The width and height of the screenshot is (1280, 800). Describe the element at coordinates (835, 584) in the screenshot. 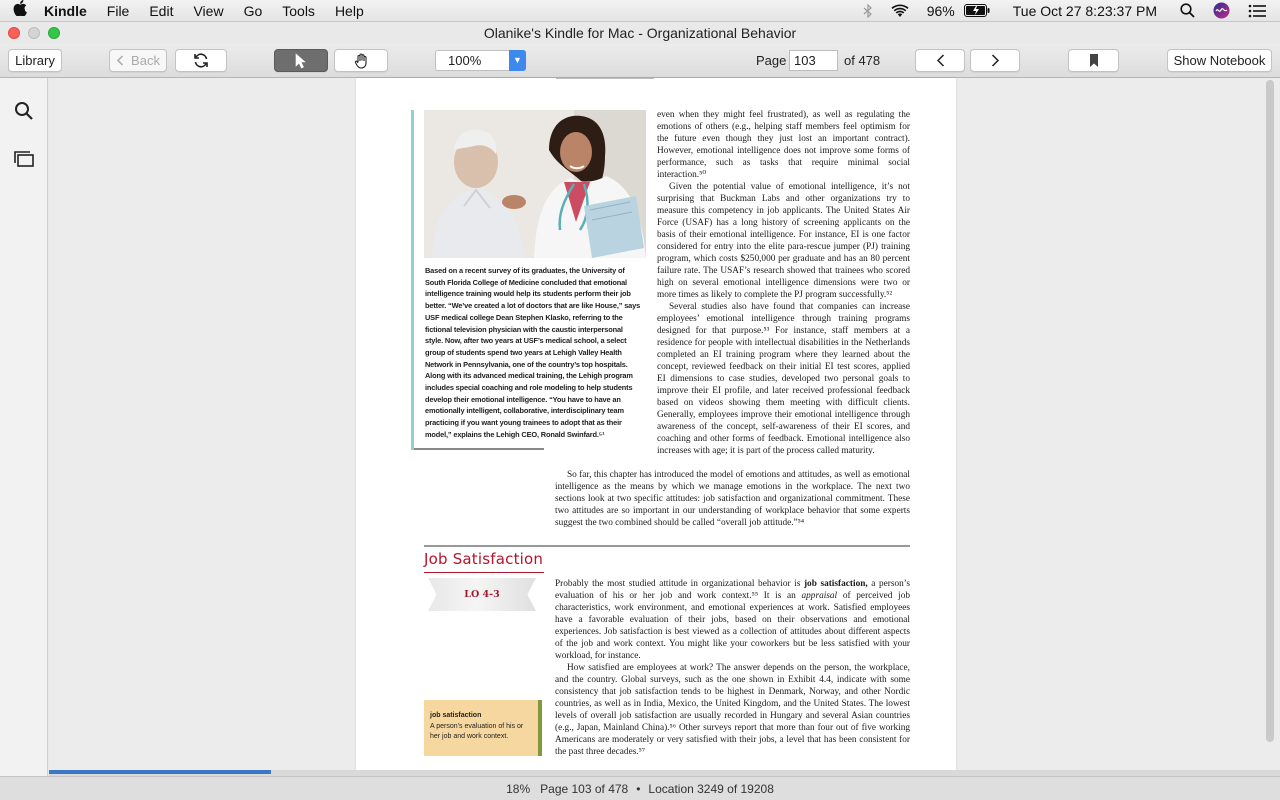

I see `key-term: job satisfaction,` at that location.